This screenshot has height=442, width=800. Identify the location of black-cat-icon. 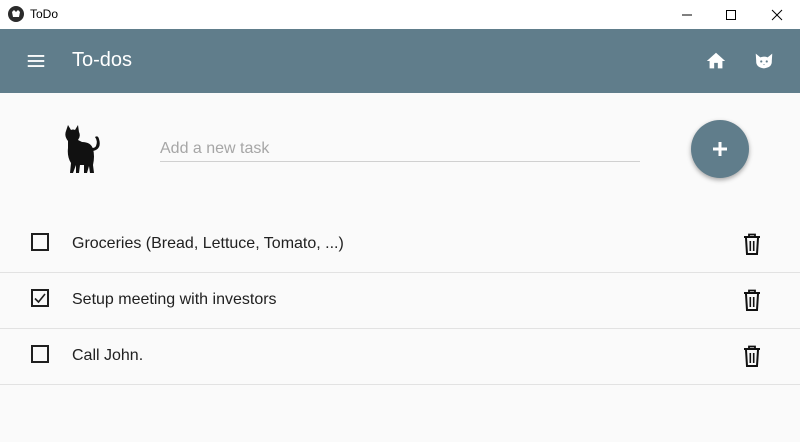
(81, 149).